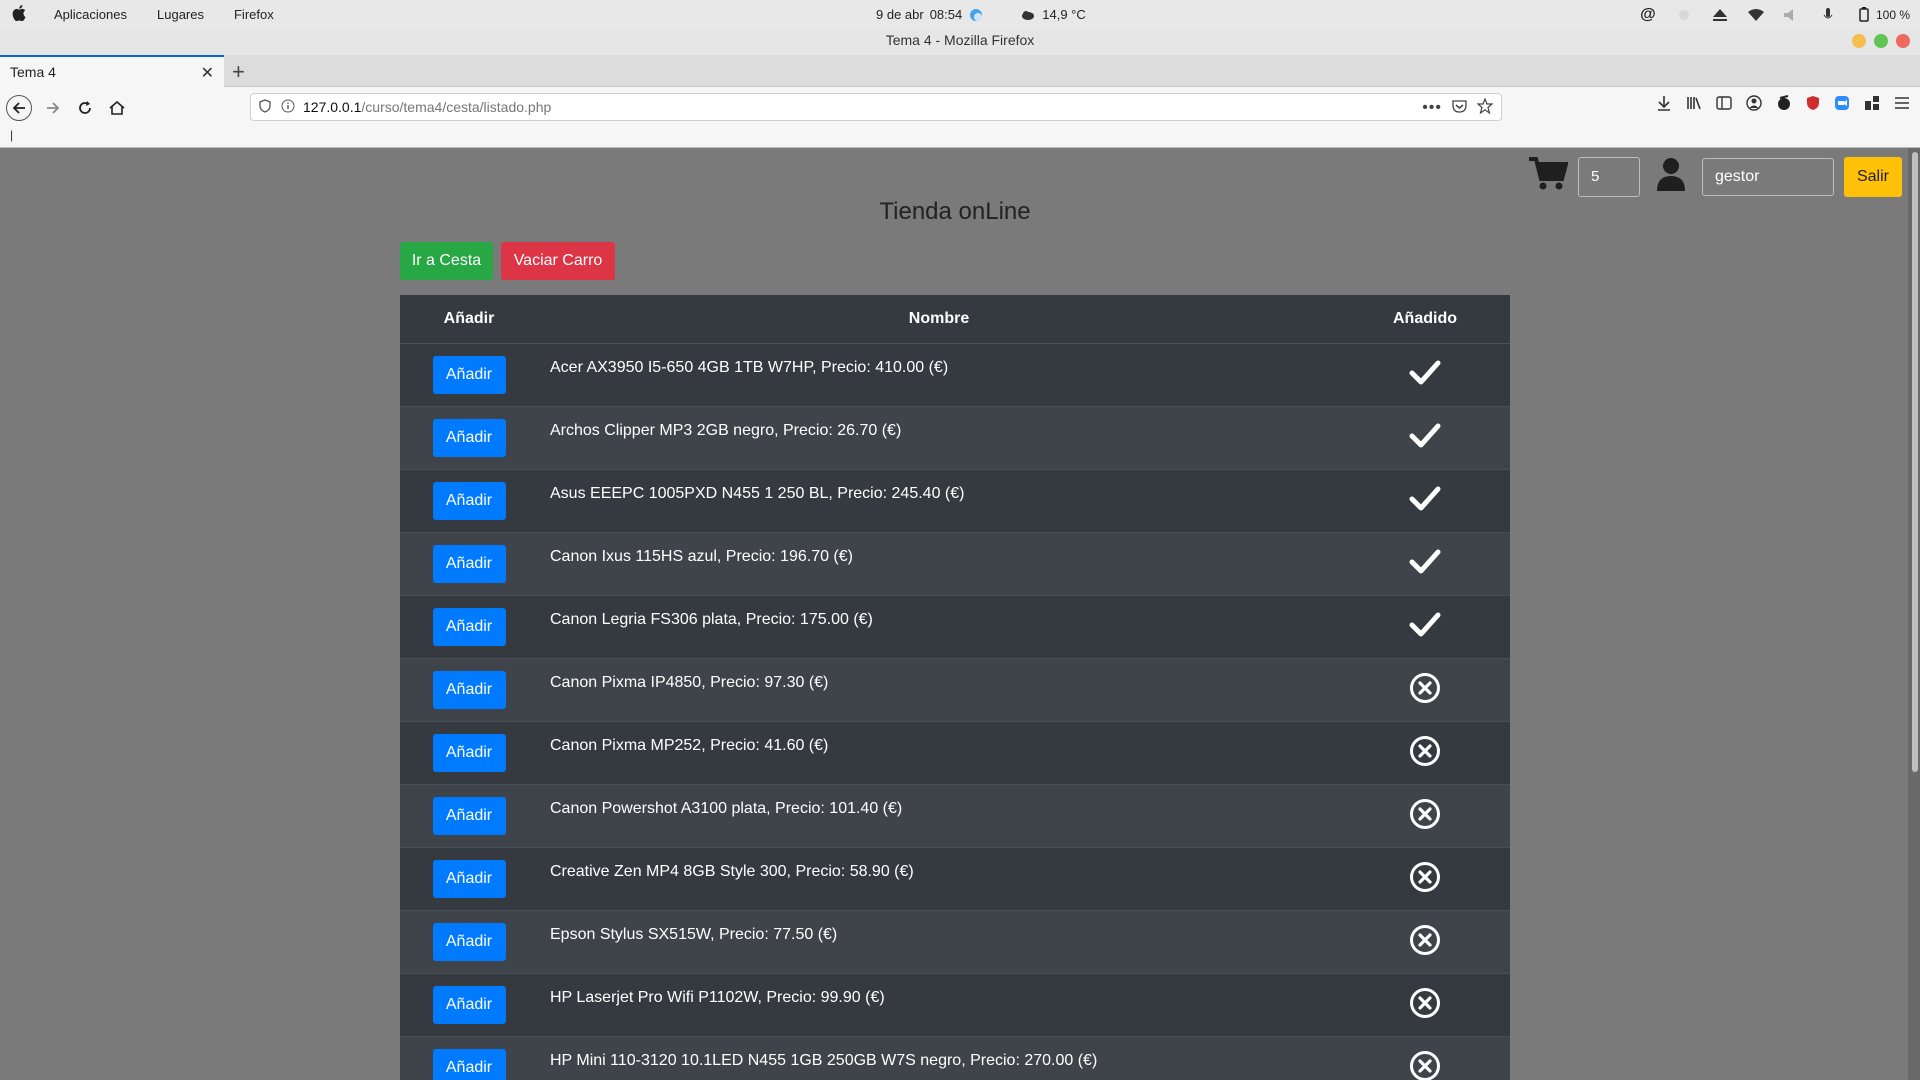  Describe the element at coordinates (1872, 105) in the screenshot. I see `extensions-puzzle-icon` at that location.